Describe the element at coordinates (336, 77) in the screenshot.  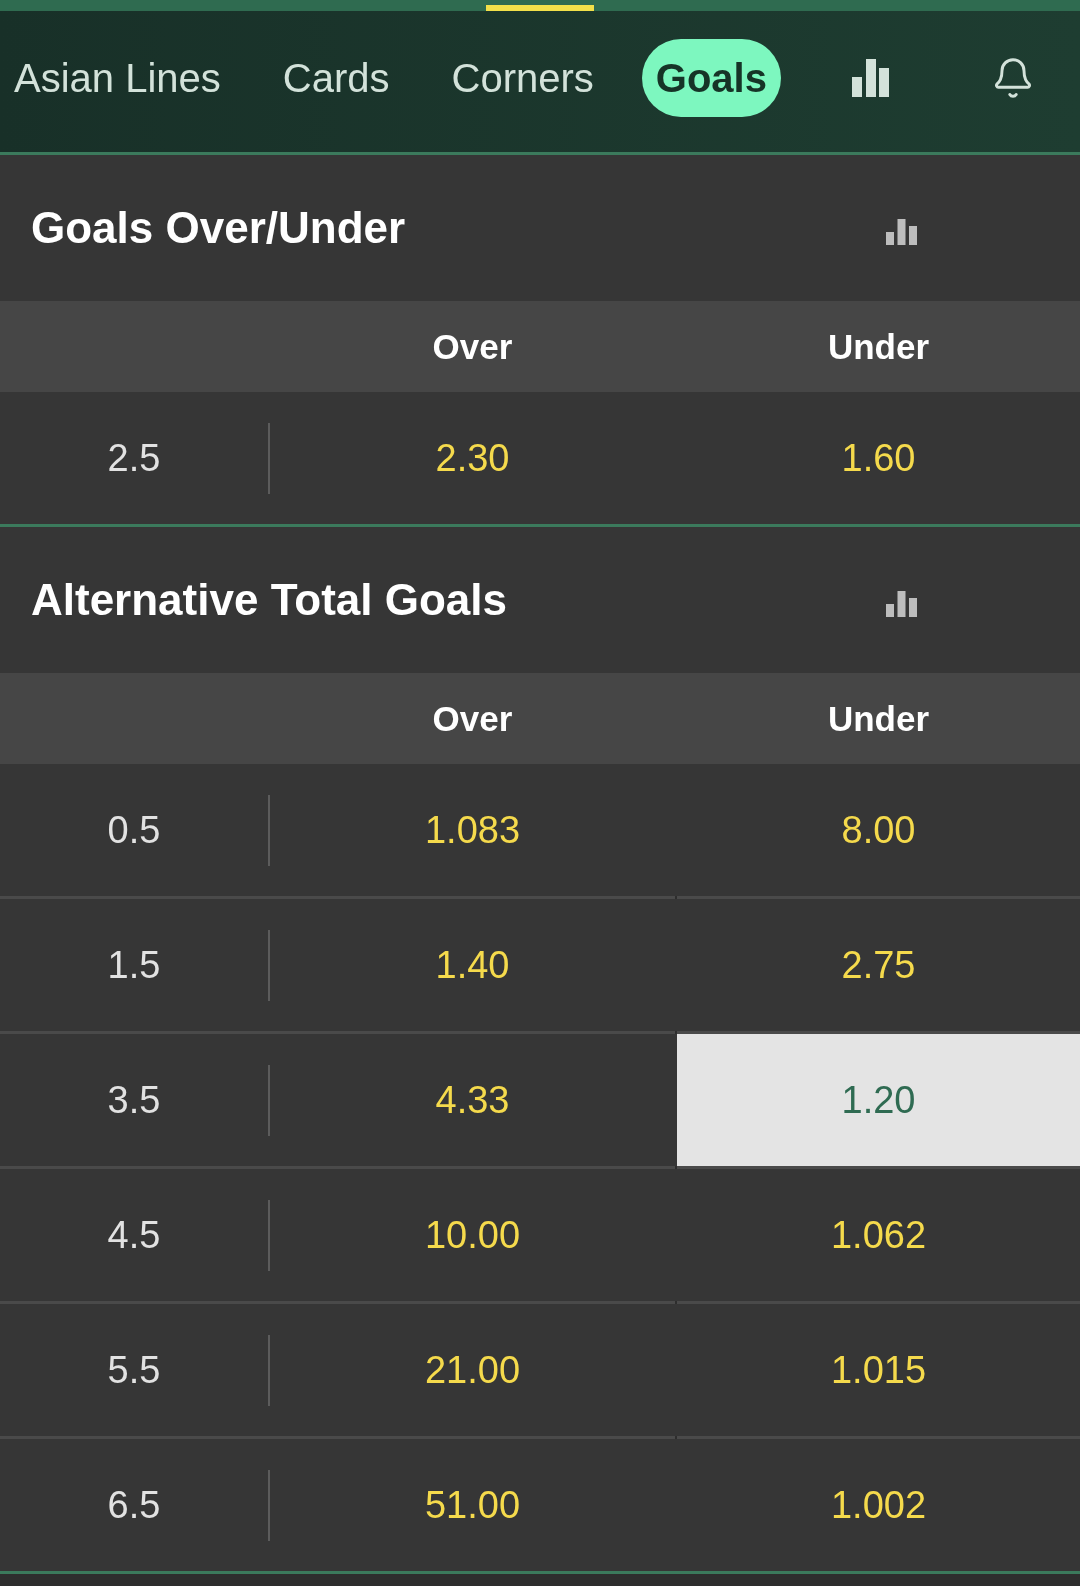
I see `market-tab: Cards` at that location.